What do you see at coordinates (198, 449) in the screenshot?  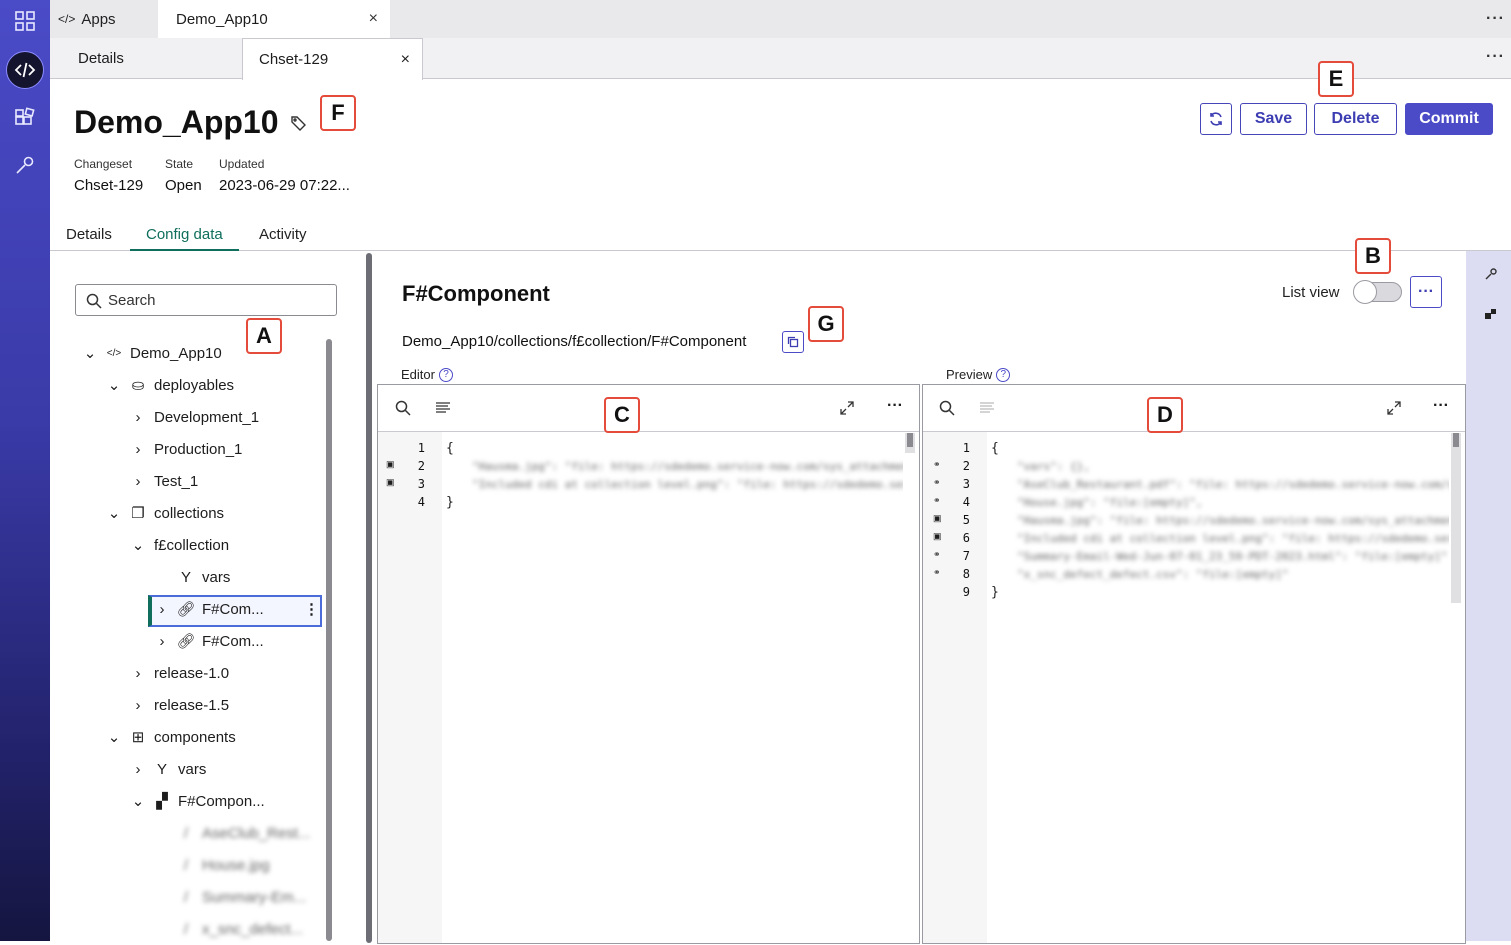 I see `tree-item-label: Production_1` at bounding box center [198, 449].